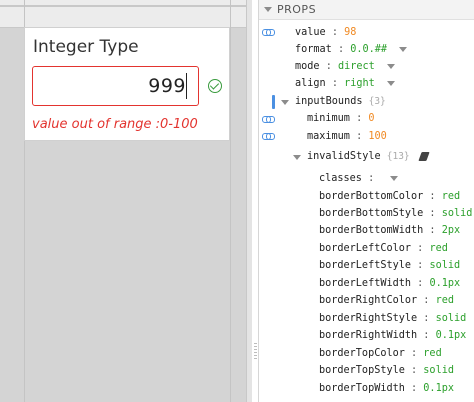 The image size is (474, 402). What do you see at coordinates (371, 196) in the screenshot?
I see `prop-key: borderBottomColor` at bounding box center [371, 196].